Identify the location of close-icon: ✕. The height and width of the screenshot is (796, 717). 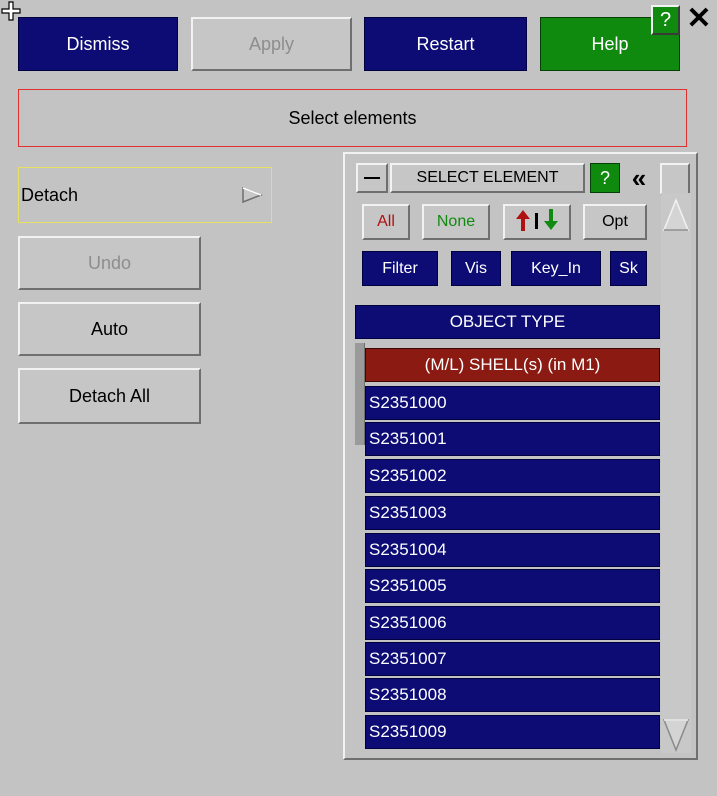
(699, 18).